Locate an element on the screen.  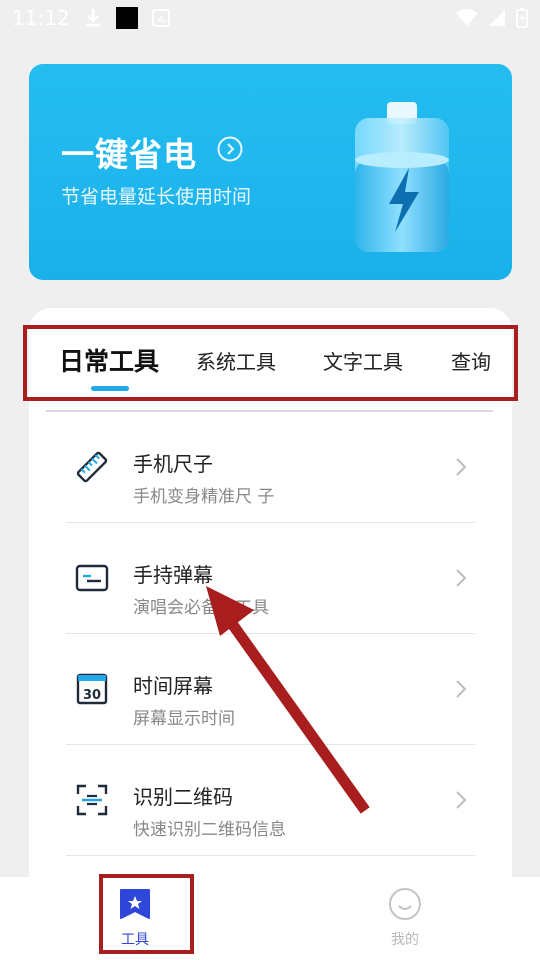
status-time: 11:12 is located at coordinates (41, 18).